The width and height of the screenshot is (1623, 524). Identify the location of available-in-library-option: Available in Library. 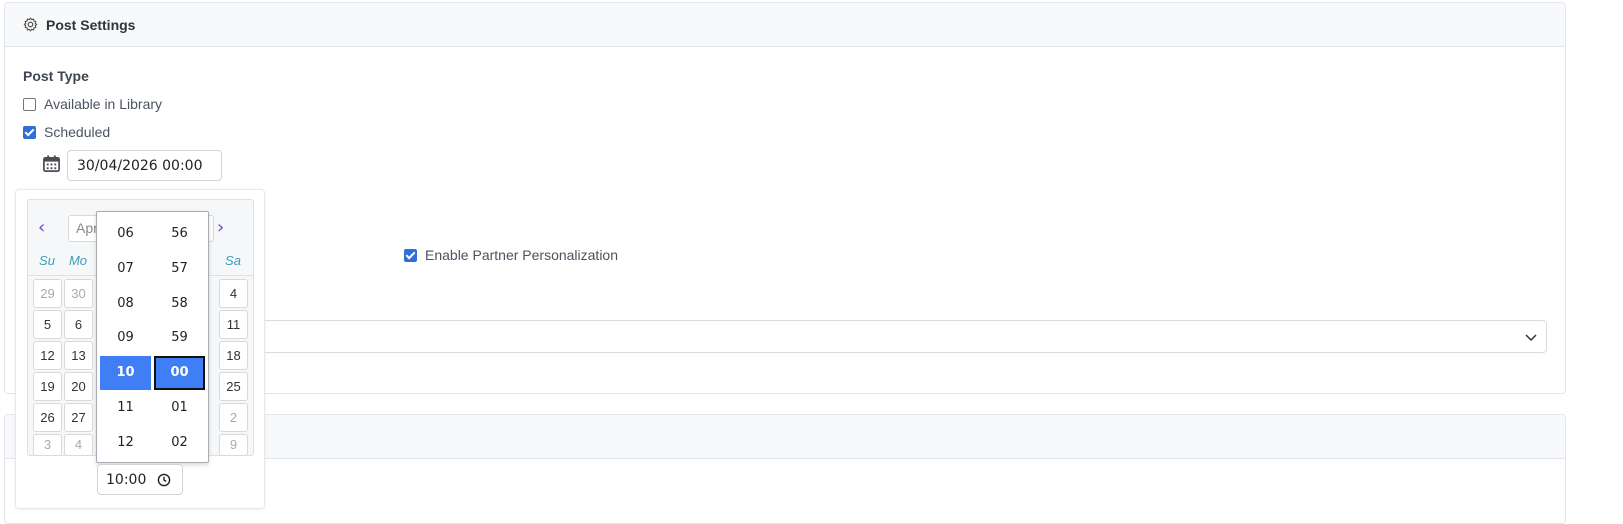
(92, 104).